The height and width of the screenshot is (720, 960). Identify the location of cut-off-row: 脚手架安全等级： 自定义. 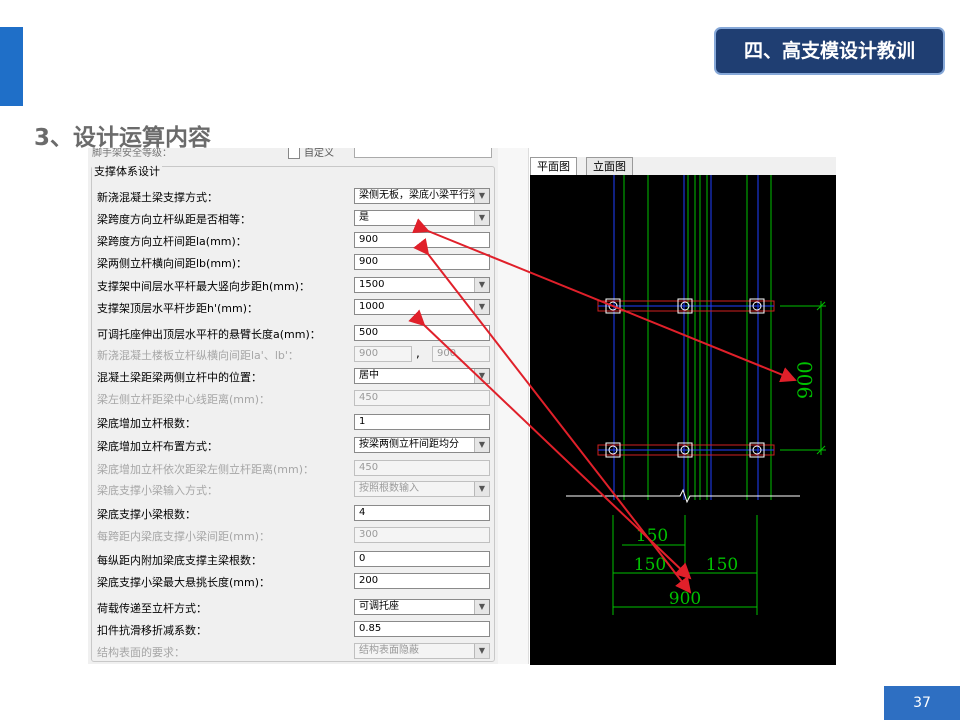
(293, 154).